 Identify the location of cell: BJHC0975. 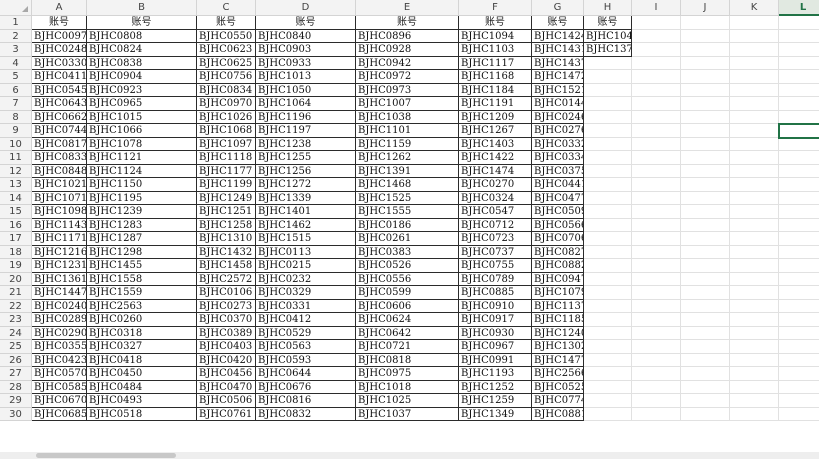
(407, 374).